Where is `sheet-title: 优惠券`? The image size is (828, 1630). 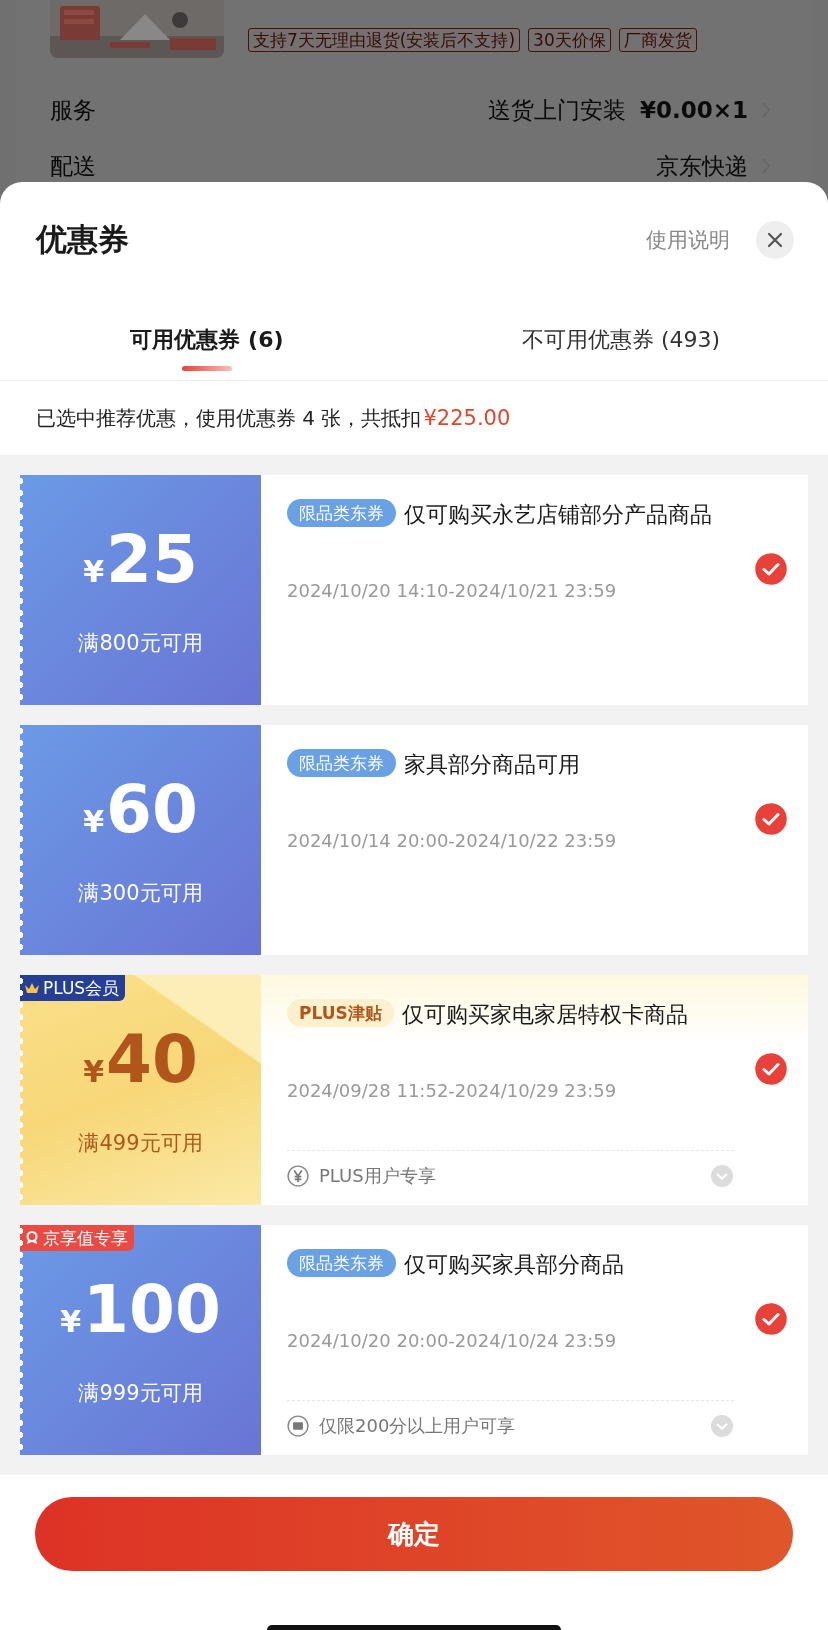 sheet-title: 优惠券 is located at coordinates (83, 239).